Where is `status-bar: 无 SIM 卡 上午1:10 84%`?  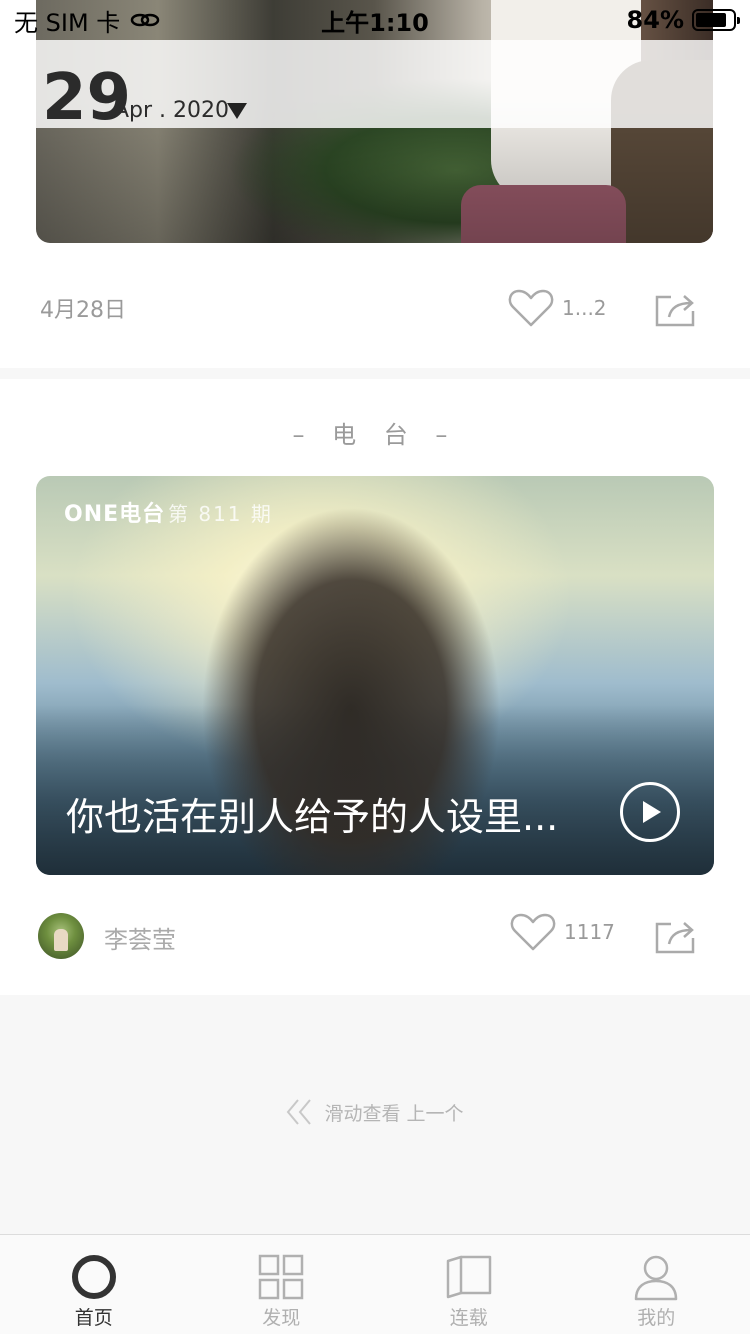 status-bar: 无 SIM 卡 上午1:10 84% is located at coordinates (375, 20).